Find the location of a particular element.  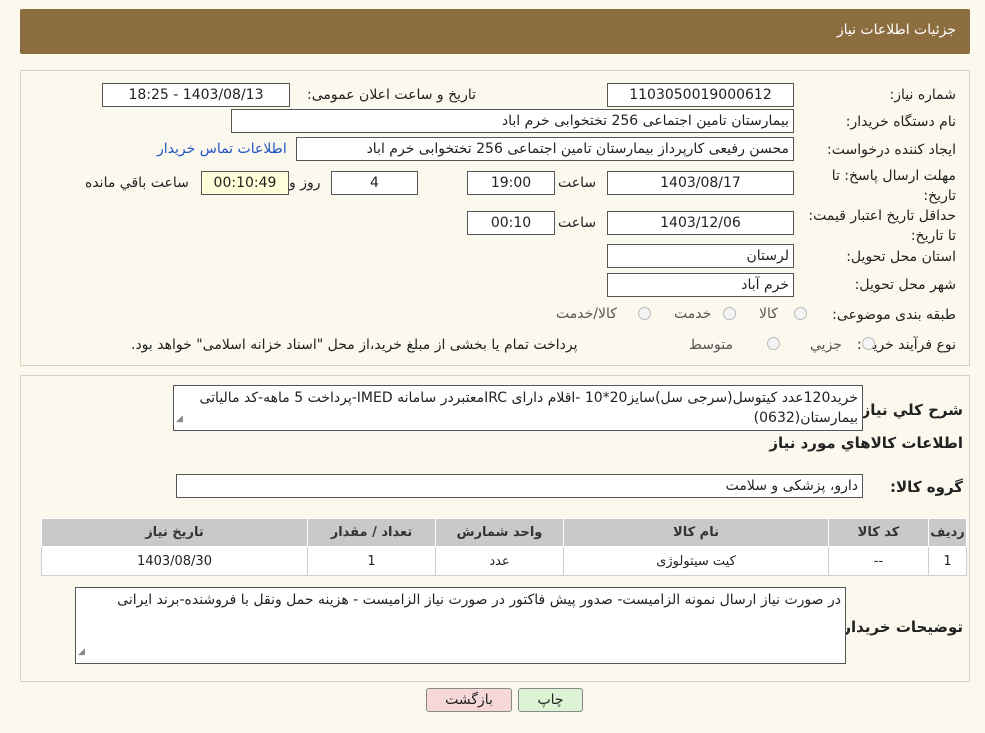

city-field: خرم آباد is located at coordinates (700, 285).